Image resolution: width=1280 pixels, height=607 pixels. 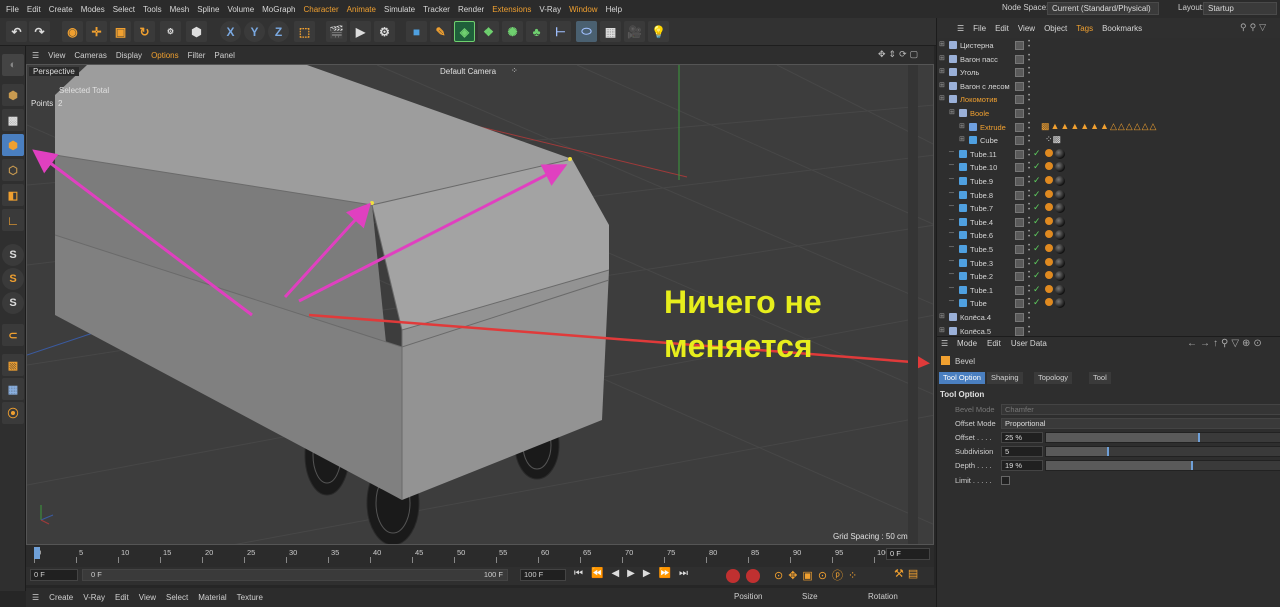 What do you see at coordinates (13, 365) in the screenshot?
I see `workplane-icon: ▧` at bounding box center [13, 365].